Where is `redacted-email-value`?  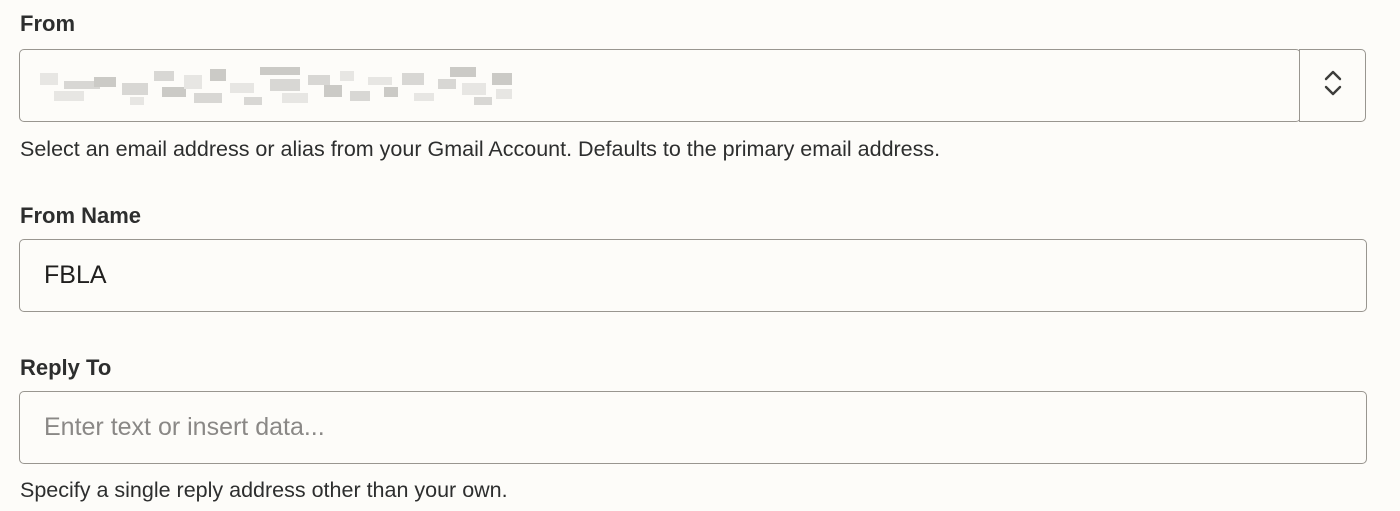
redacted-email-value is located at coordinates (274, 86).